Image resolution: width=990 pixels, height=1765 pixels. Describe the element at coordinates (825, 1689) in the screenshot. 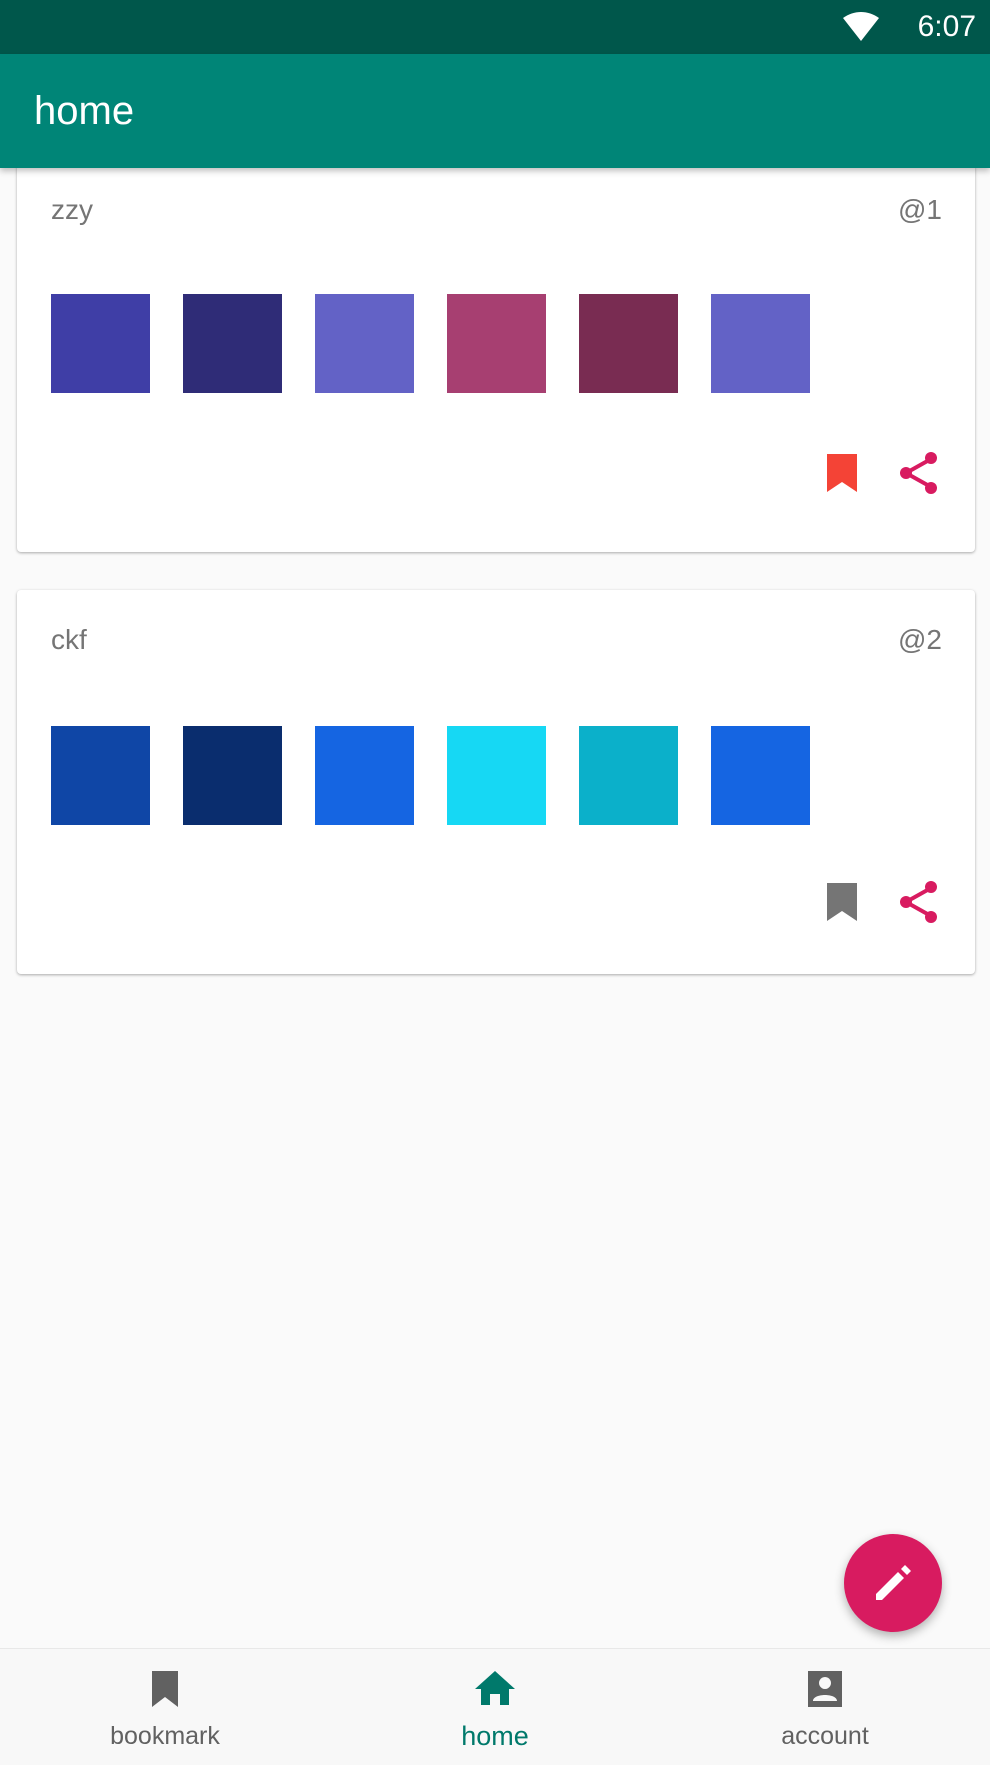

I see `account-box-icon` at that location.